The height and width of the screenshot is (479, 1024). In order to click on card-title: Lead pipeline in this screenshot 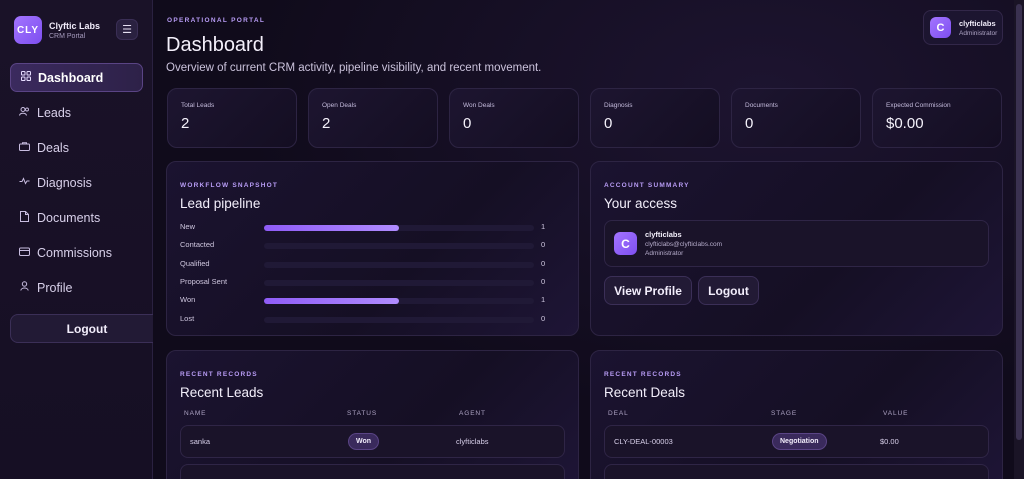, I will do `click(220, 203)`.